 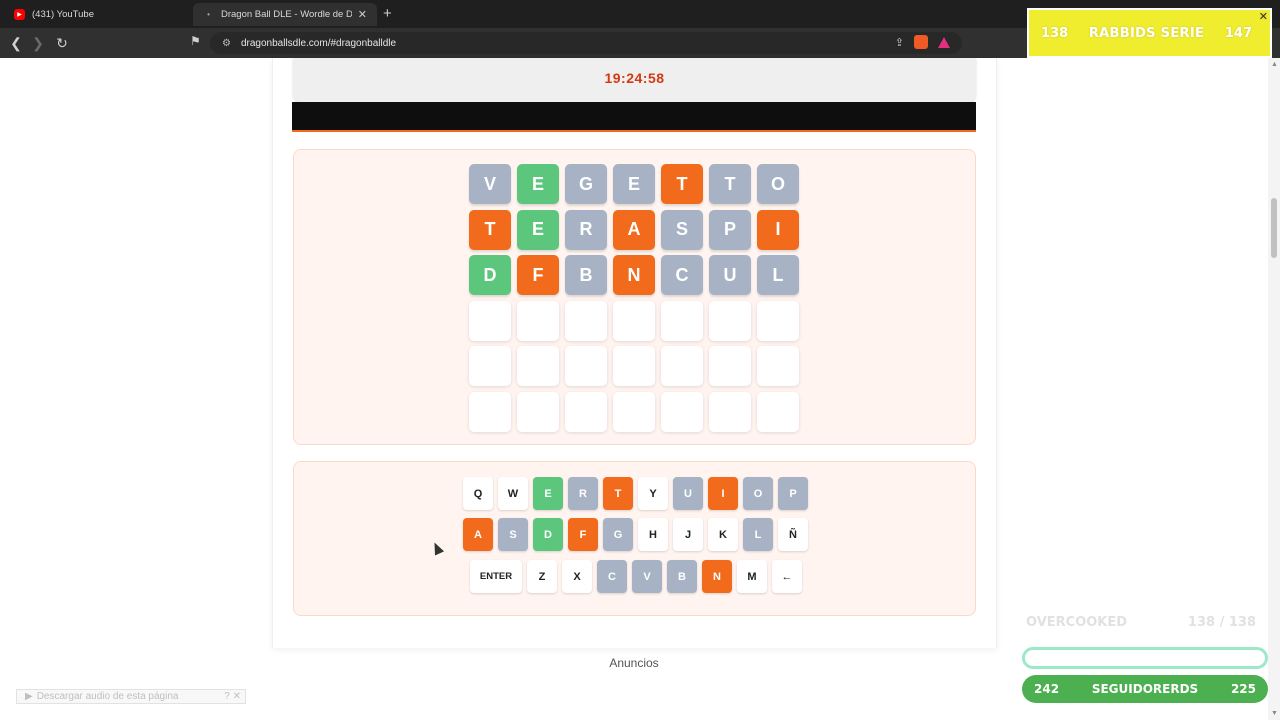 I want to click on grid-tile: R, so click(x=586, y=229).